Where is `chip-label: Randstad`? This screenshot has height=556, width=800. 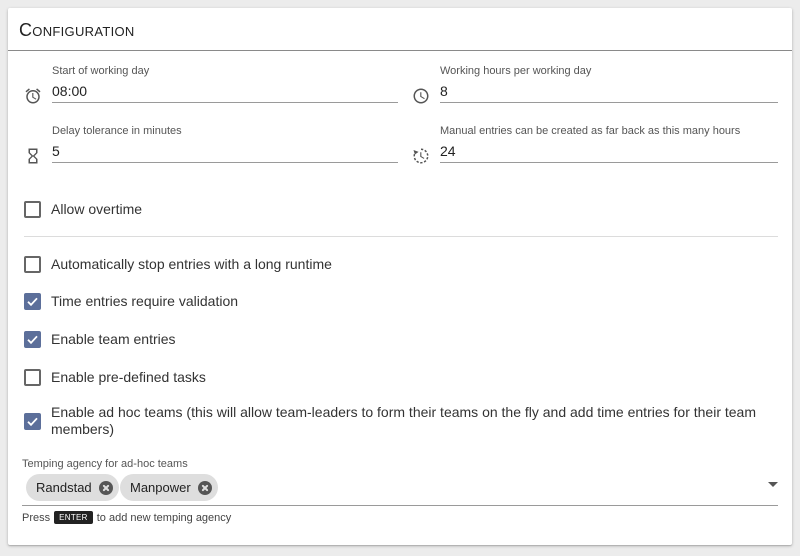 chip-label: Randstad is located at coordinates (64, 487).